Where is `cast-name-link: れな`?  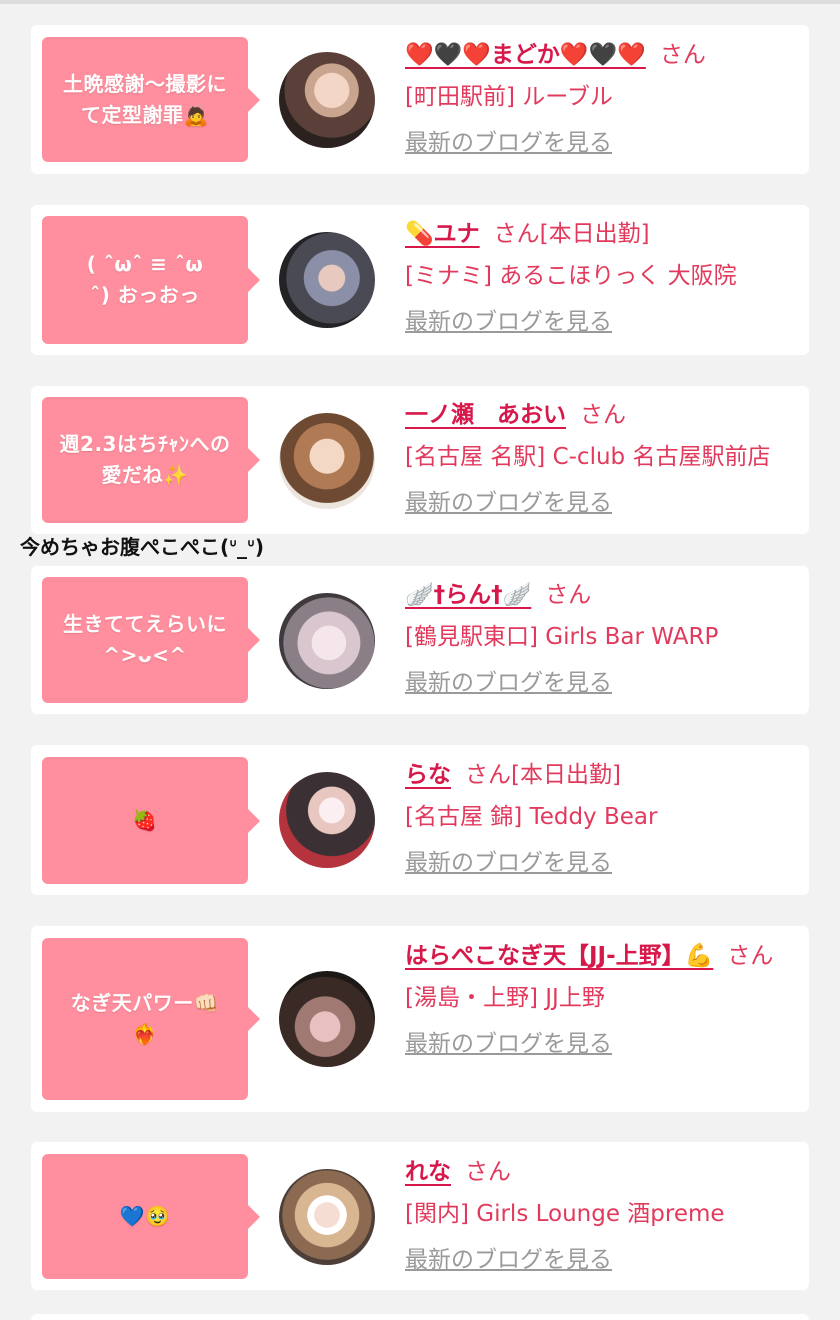
cast-name-link: れな is located at coordinates (428, 1172).